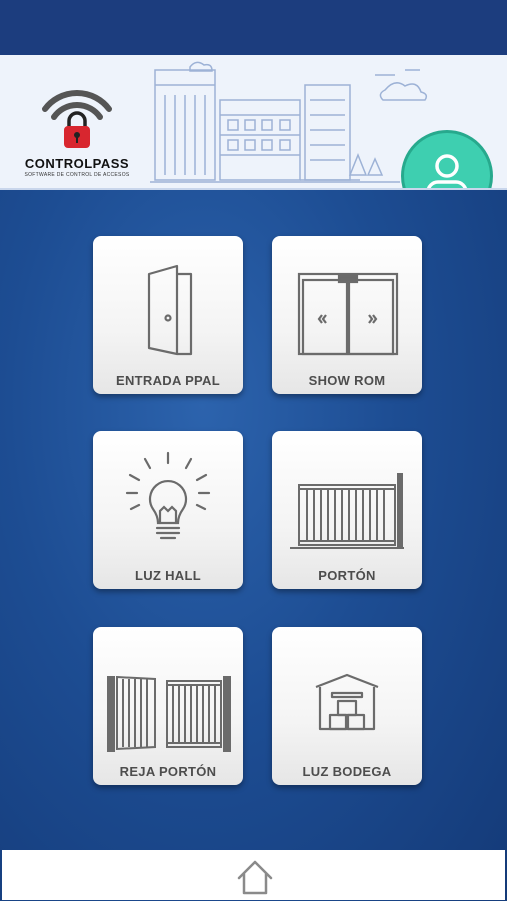  I want to click on home-icon, so click(255, 877).